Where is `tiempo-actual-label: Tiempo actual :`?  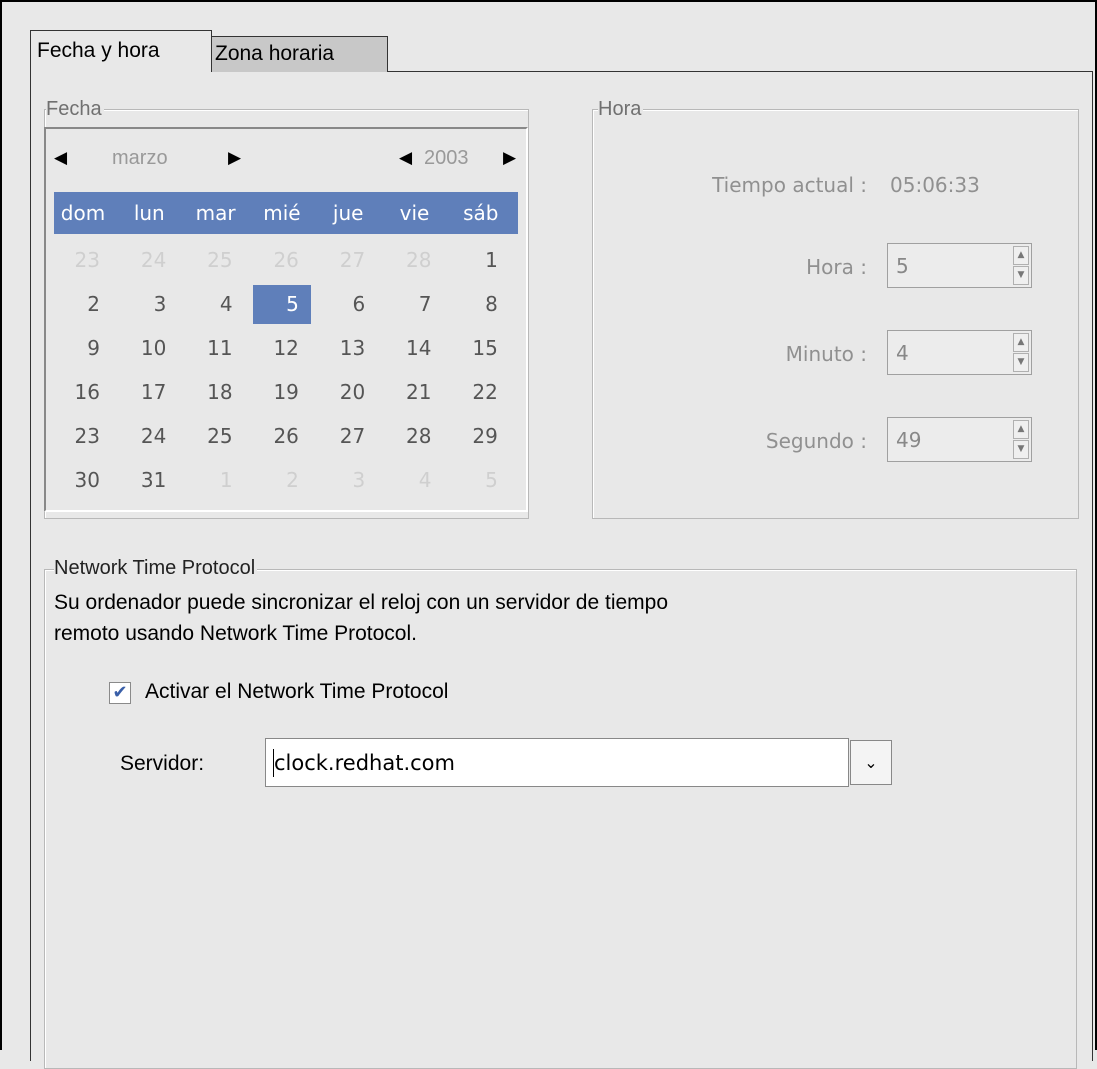
tiempo-actual-label: Tiempo actual : is located at coordinates (789, 185).